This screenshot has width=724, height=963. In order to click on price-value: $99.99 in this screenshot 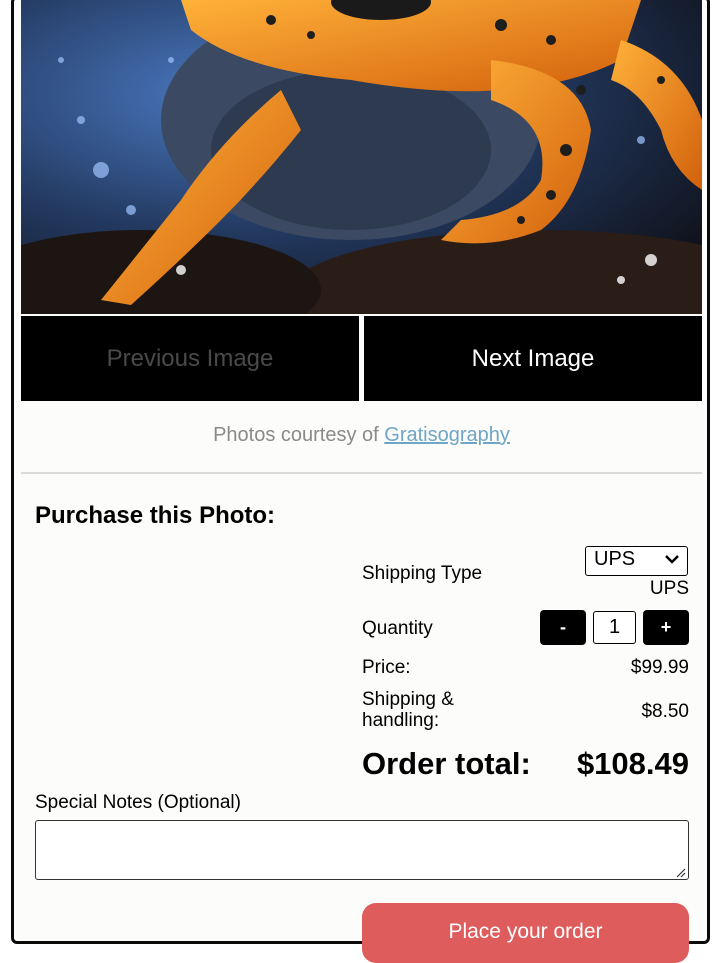, I will do `click(659, 667)`.